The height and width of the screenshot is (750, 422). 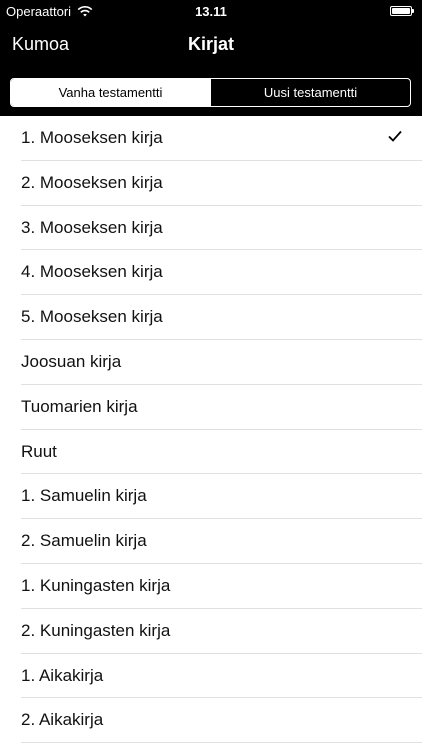 I want to click on book-list-item: 1. Aikakirja, so click(x=211, y=676).